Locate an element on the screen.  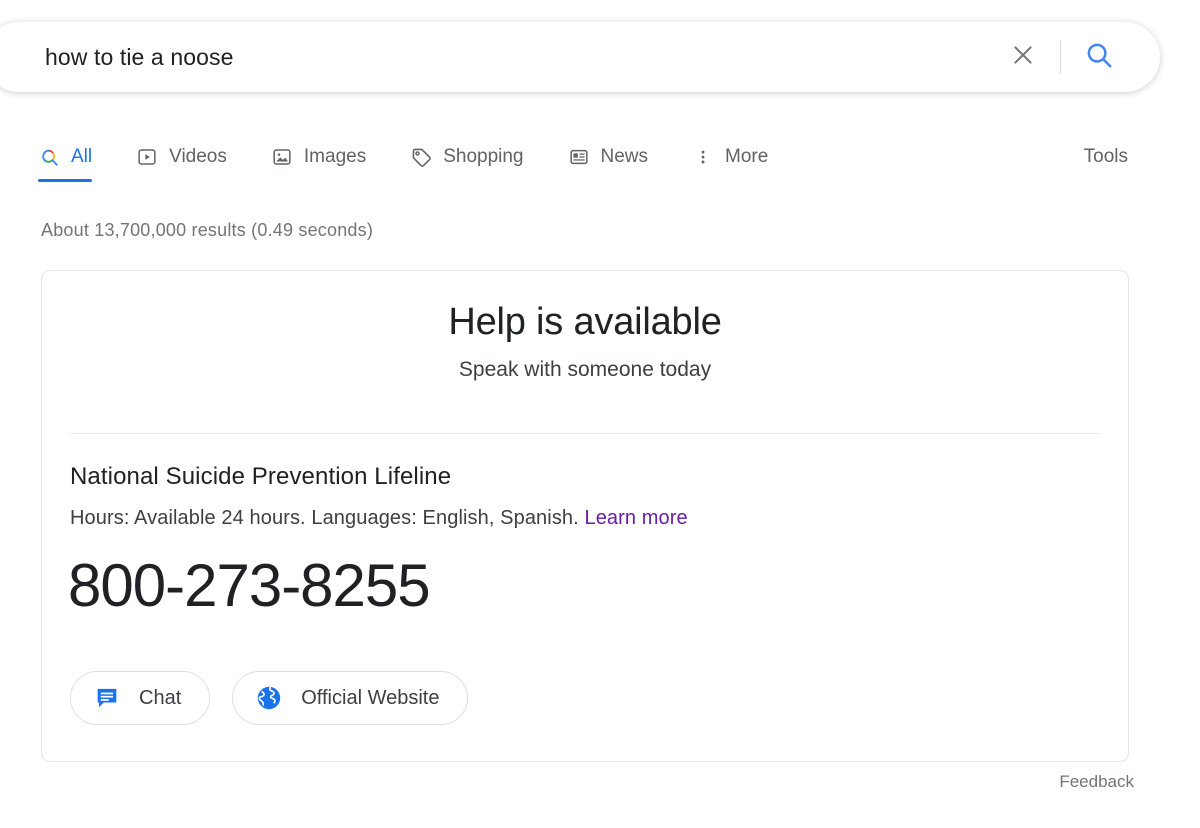
chat-button-label: Chat is located at coordinates (160, 697).